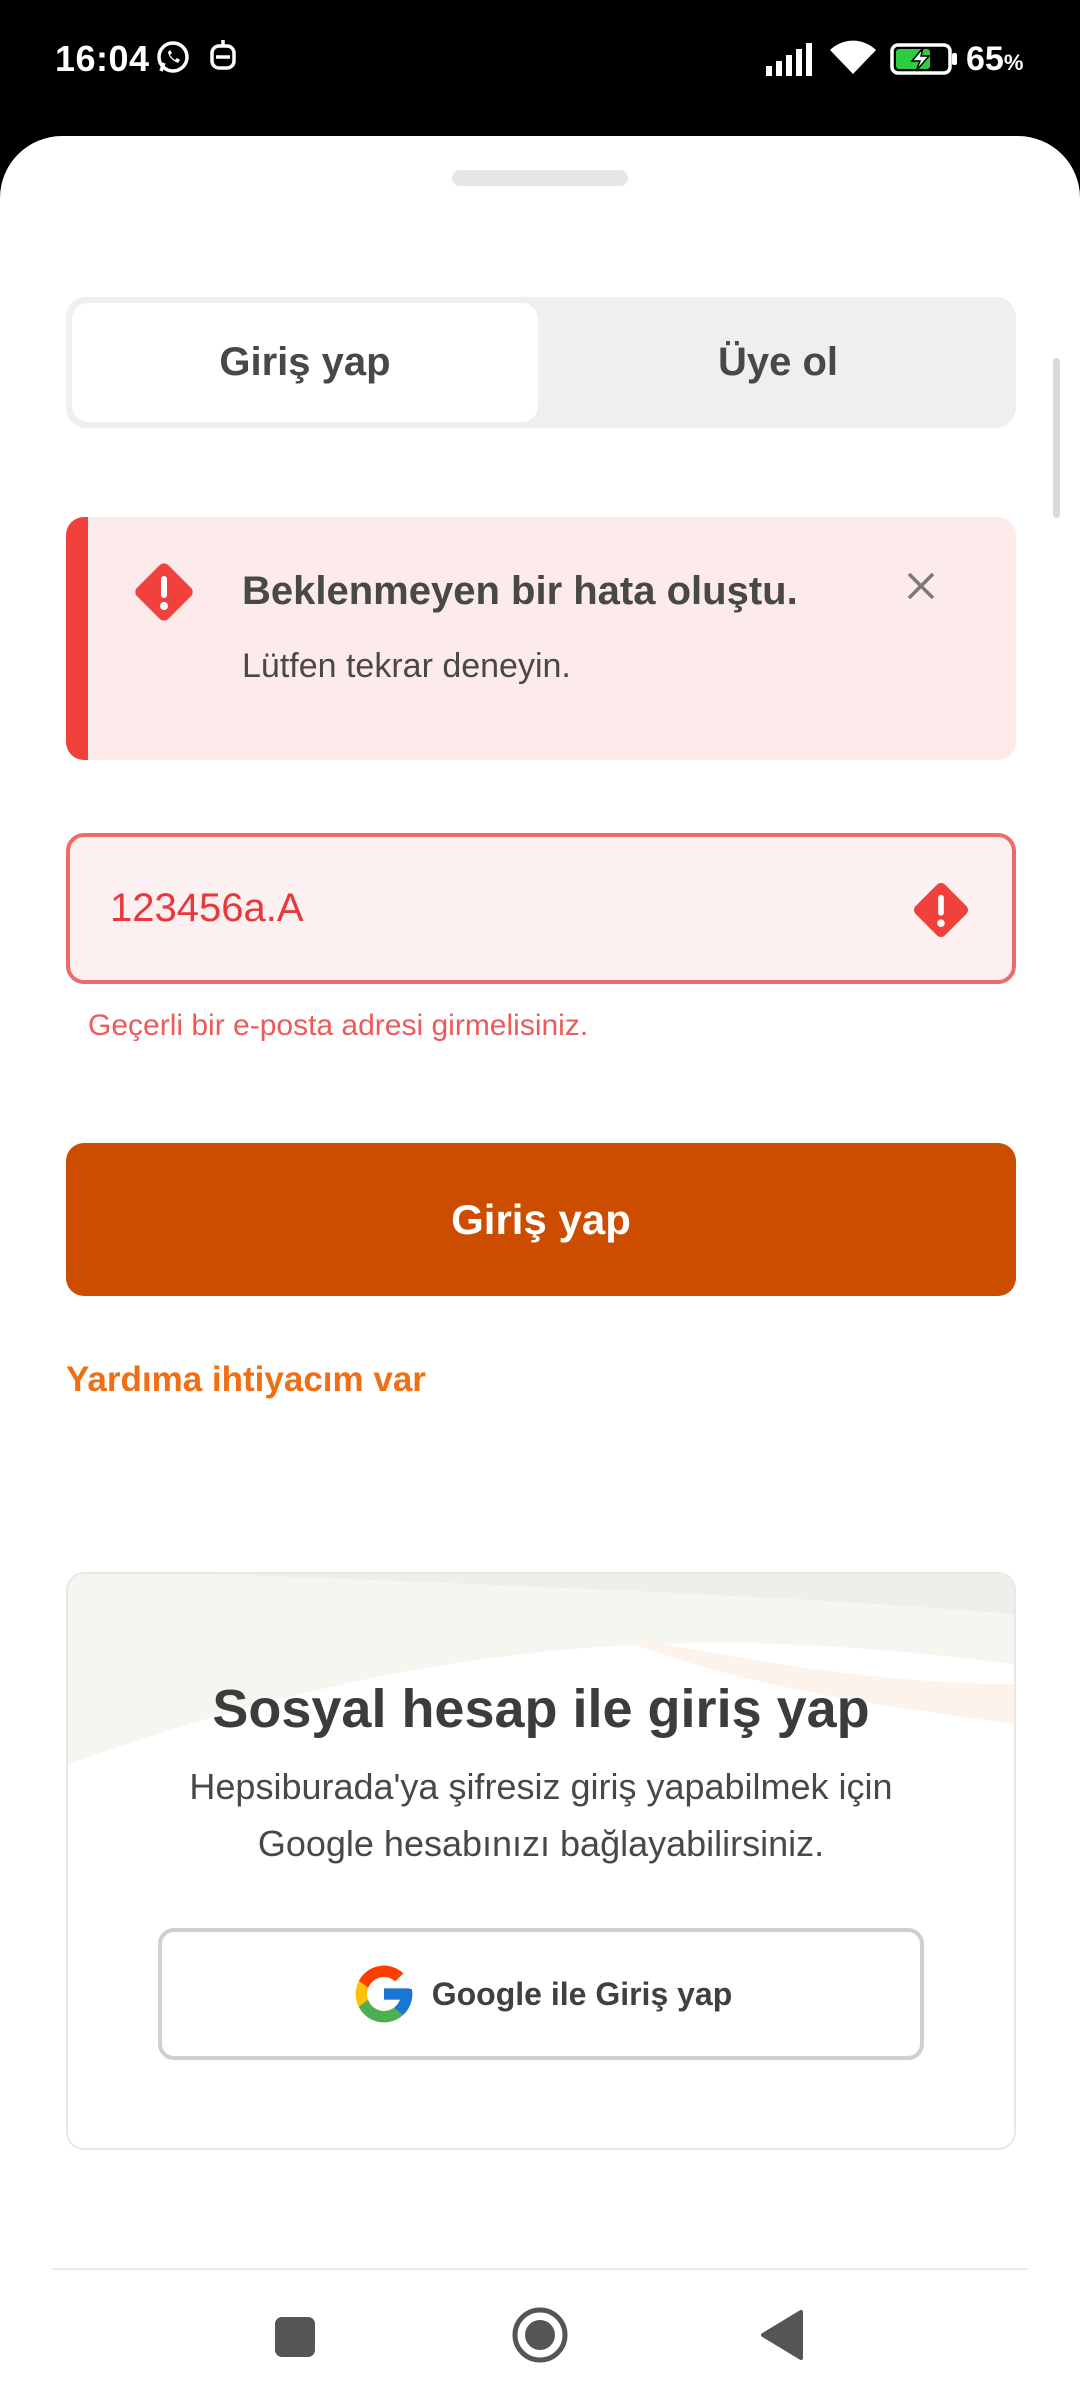 This screenshot has height=2400, width=1080. I want to click on social-title: Sosyal hesap ile giriş yap, so click(541, 1709).